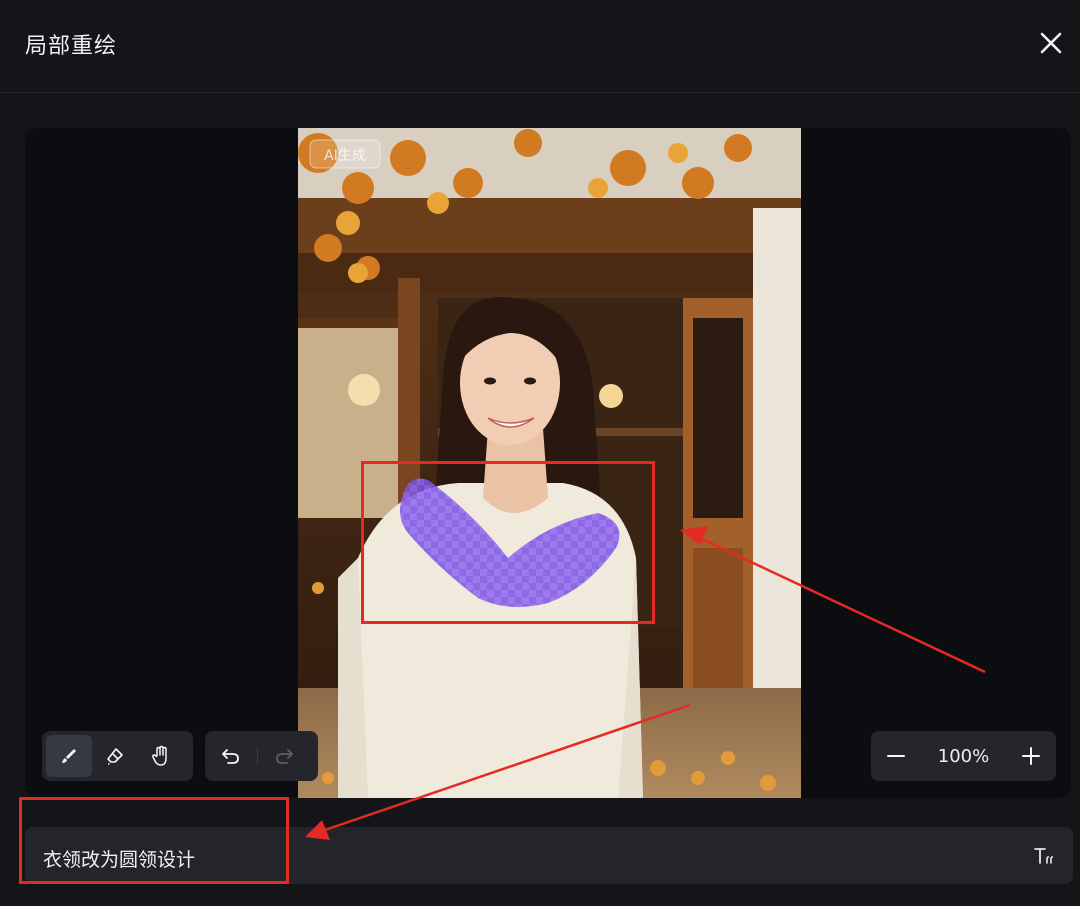  Describe the element at coordinates (71, 46) in the screenshot. I see `modal-title: 局部重绘` at that location.